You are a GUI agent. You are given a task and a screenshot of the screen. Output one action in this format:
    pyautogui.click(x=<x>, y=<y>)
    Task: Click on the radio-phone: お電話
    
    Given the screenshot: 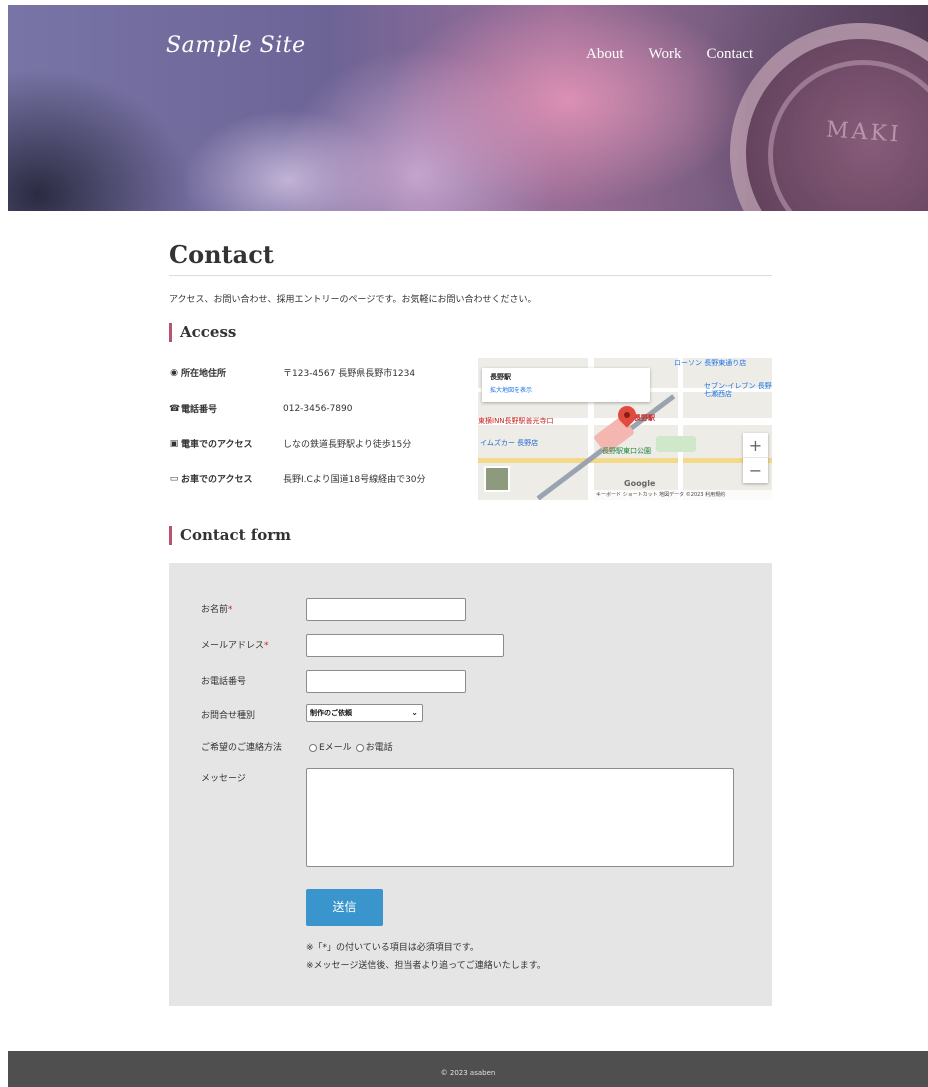 What is the action you would take?
    pyautogui.click(x=374, y=746)
    